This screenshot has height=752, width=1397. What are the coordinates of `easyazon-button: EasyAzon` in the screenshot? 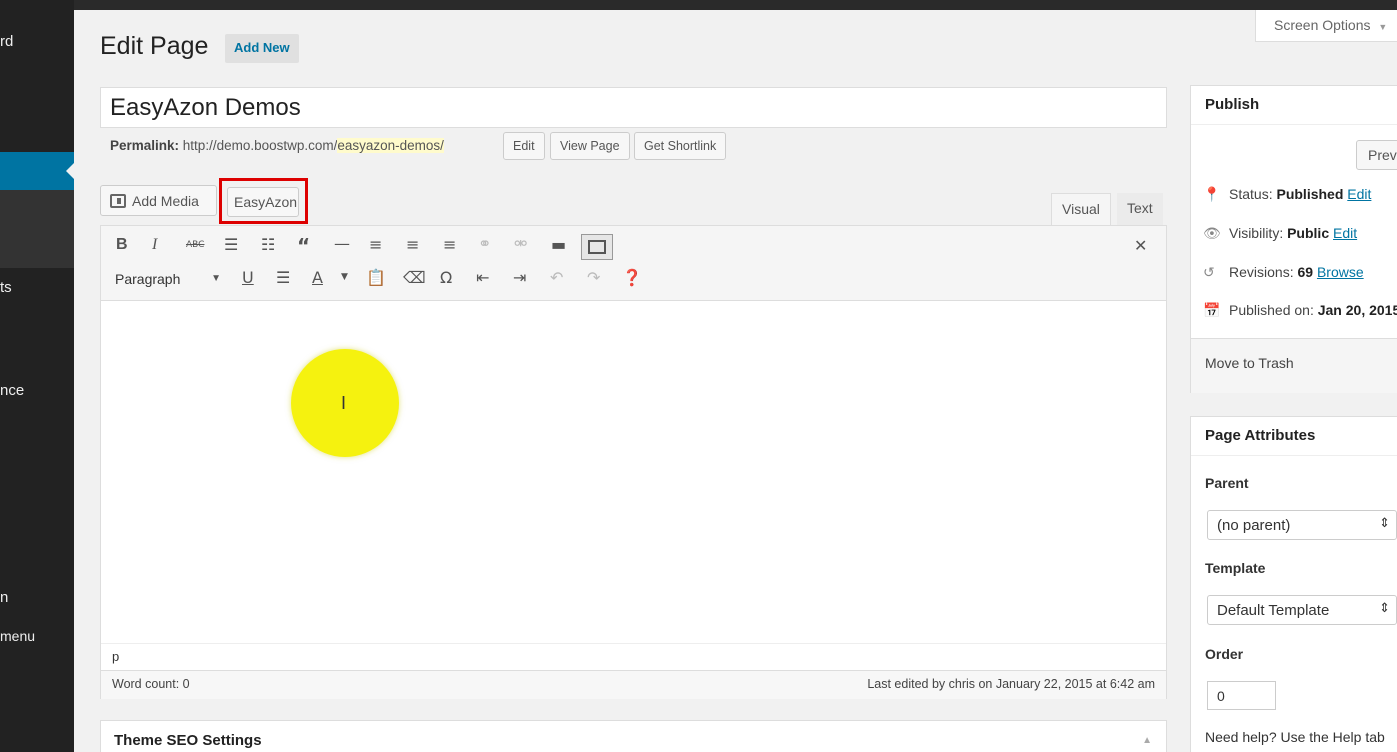 It's located at (263, 202).